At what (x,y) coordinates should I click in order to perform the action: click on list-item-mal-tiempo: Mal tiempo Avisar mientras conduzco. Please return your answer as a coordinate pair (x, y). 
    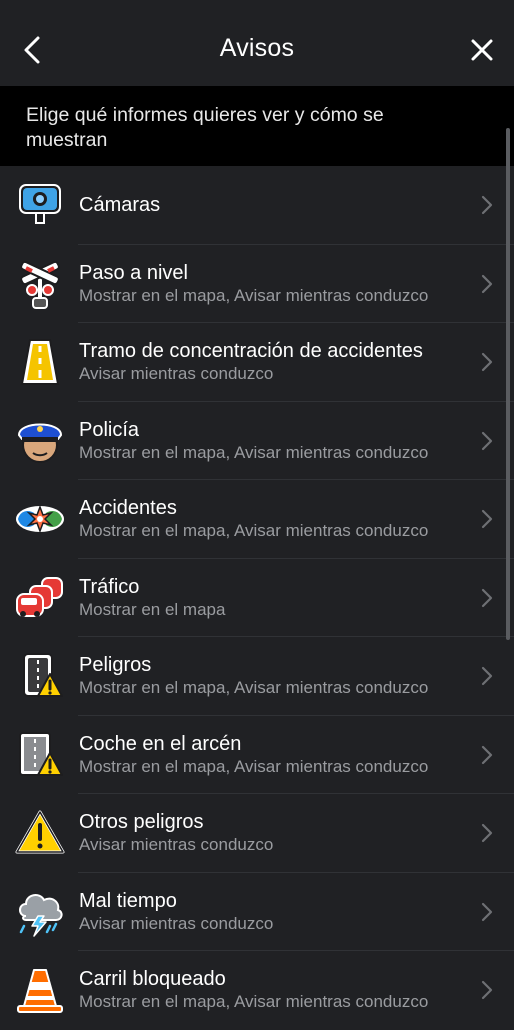
    Looking at the image, I should click on (257, 912).